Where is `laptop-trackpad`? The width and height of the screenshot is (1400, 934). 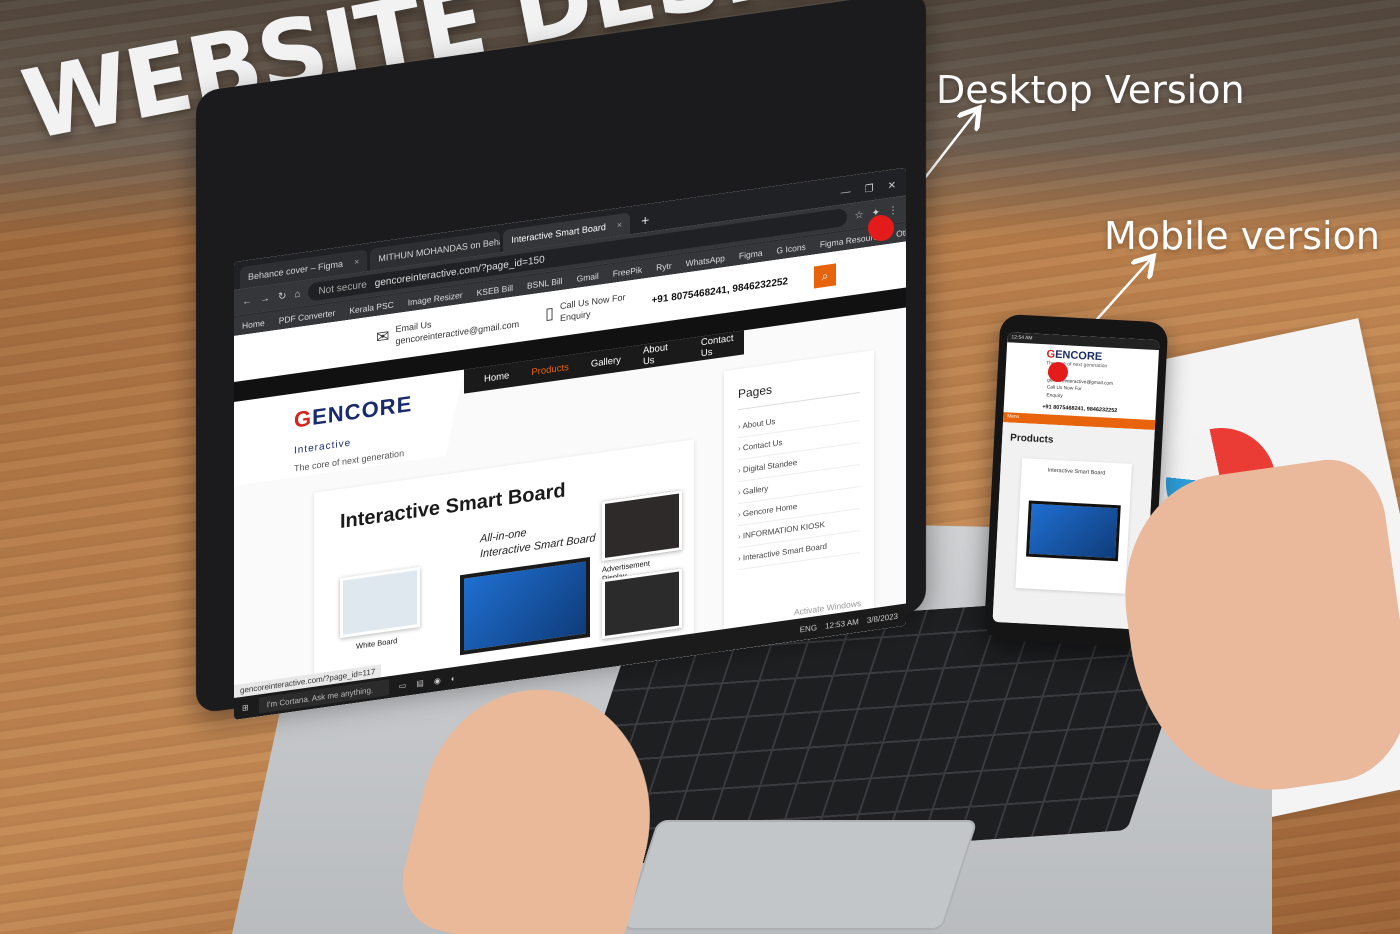
laptop-trackpad is located at coordinates (800, 875).